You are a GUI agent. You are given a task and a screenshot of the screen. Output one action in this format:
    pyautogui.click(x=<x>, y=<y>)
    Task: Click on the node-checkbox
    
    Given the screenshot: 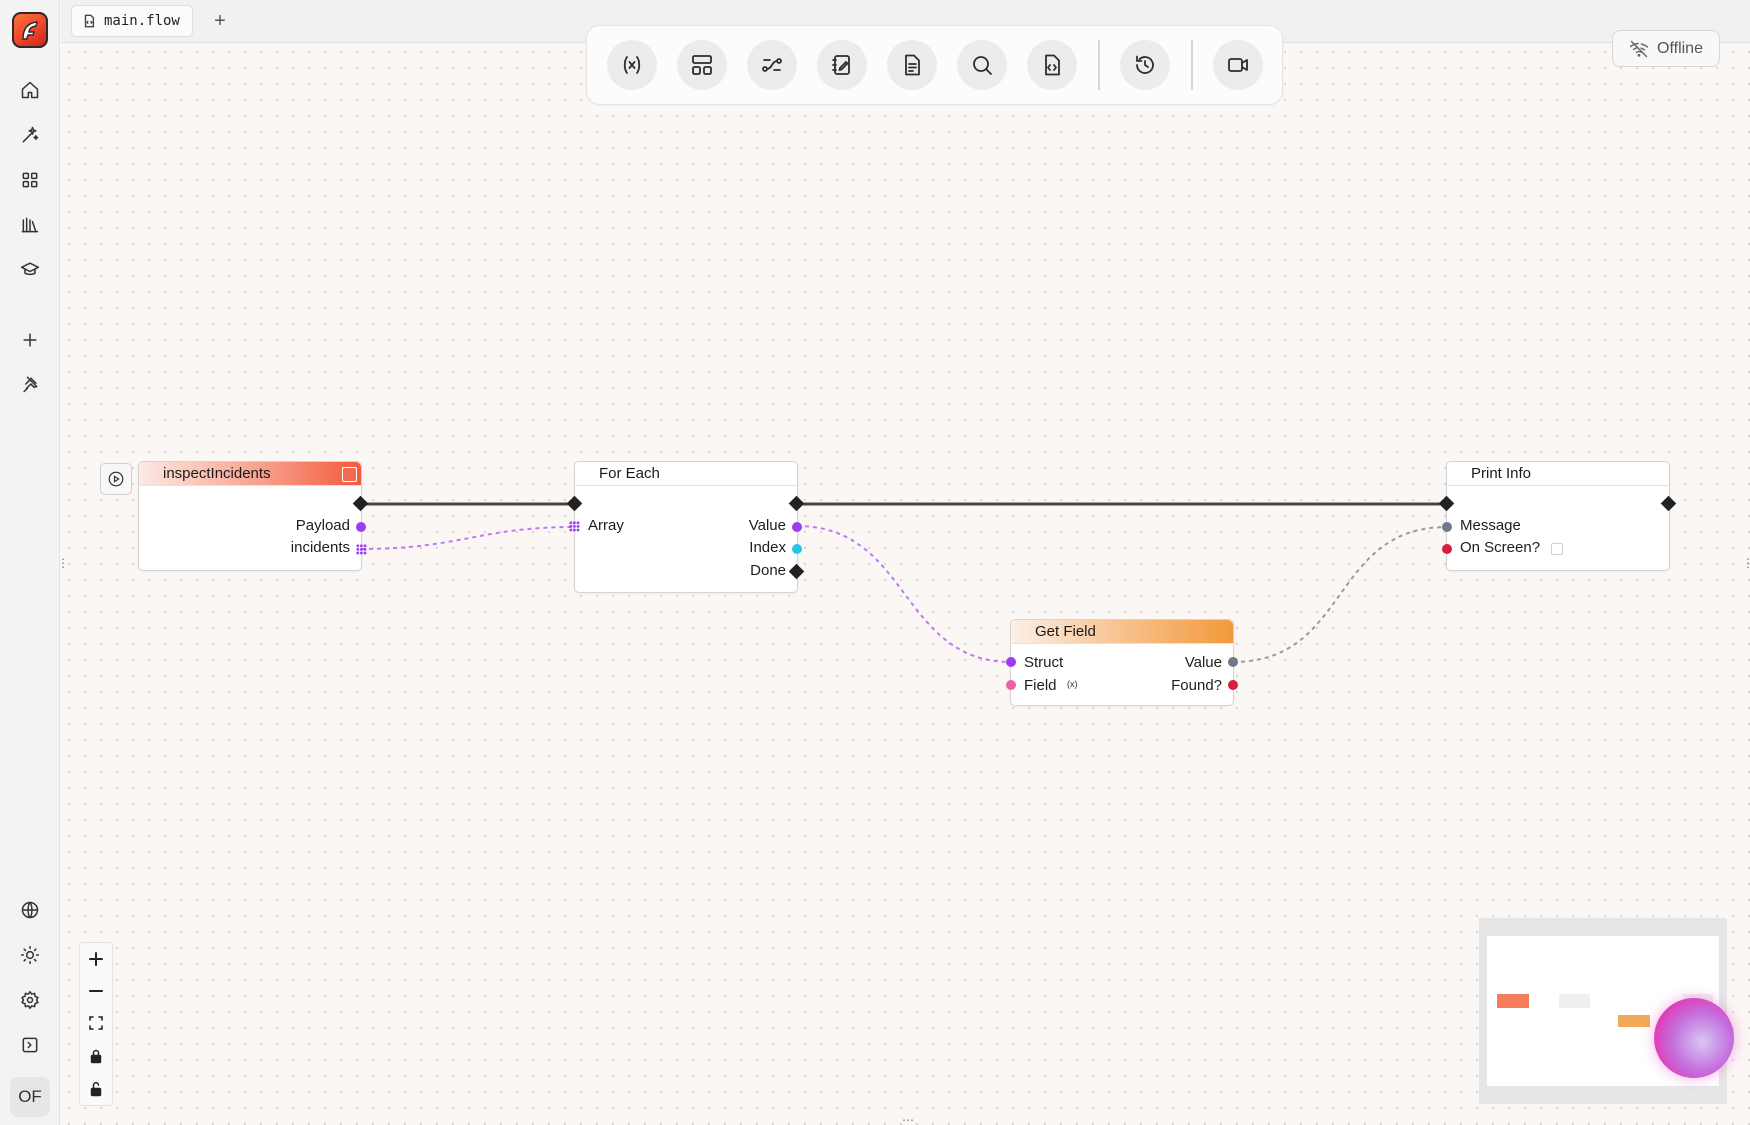 What is the action you would take?
    pyautogui.click(x=349, y=474)
    